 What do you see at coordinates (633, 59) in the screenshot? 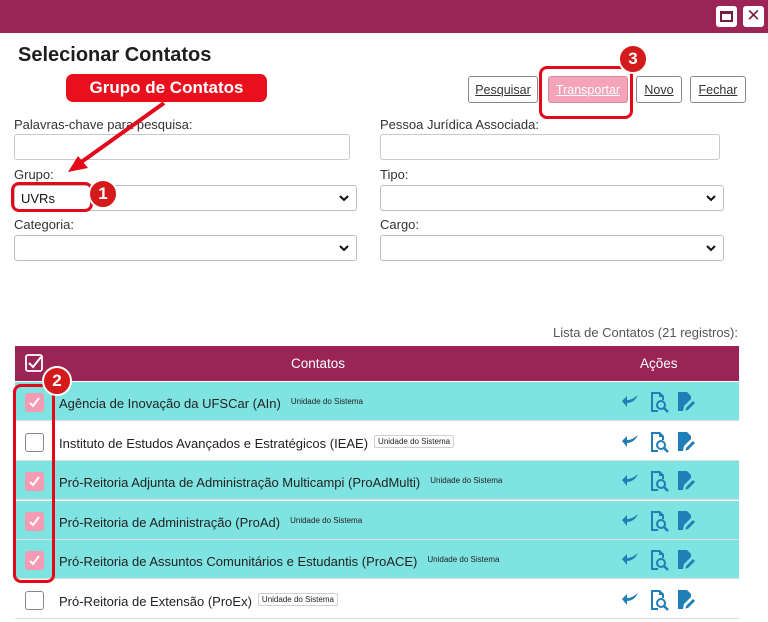
I see `annotation-badge-3: 3` at bounding box center [633, 59].